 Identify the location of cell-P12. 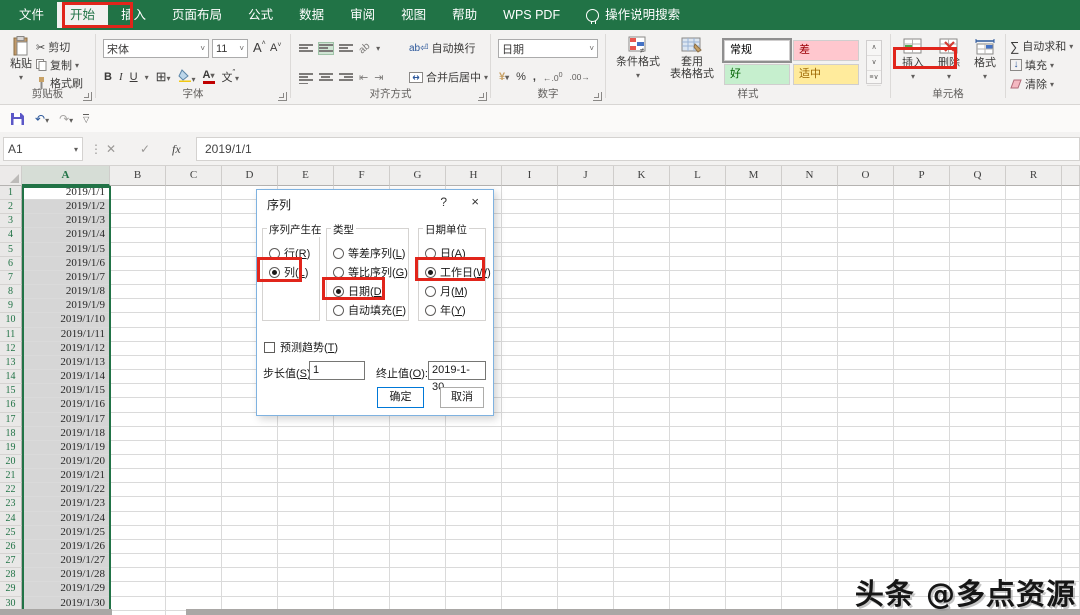
(922, 348).